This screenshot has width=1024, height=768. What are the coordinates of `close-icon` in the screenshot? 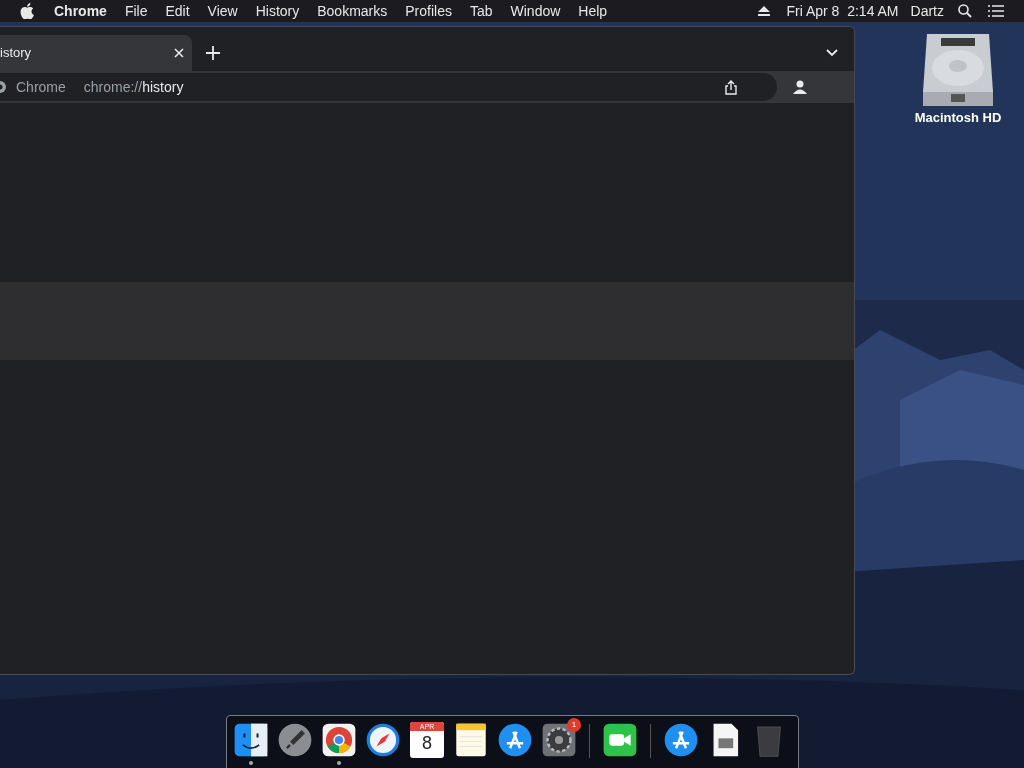 It's located at (179, 53).